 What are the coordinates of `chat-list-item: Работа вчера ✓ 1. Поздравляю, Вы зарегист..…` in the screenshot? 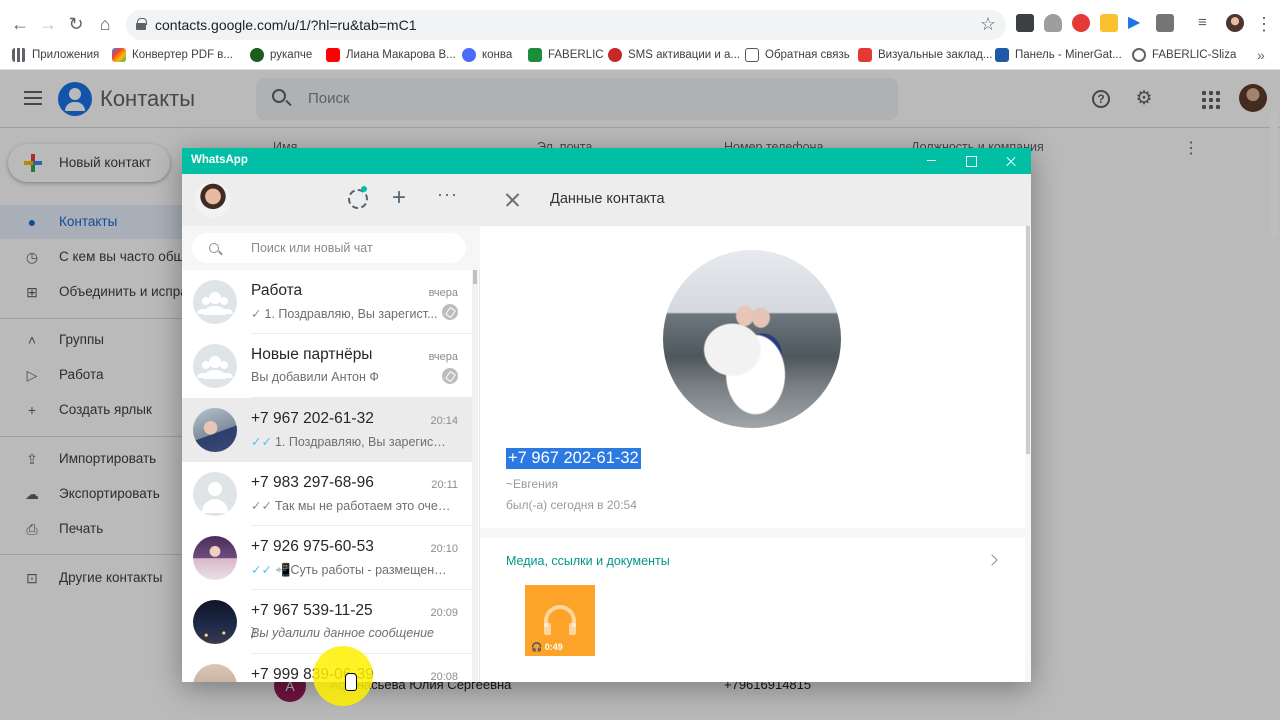 It's located at (327, 302).